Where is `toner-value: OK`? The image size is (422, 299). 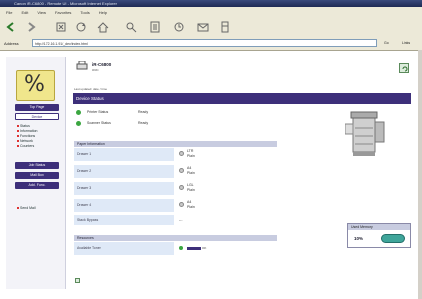
toner-value: OK is located at coordinates (204, 248).